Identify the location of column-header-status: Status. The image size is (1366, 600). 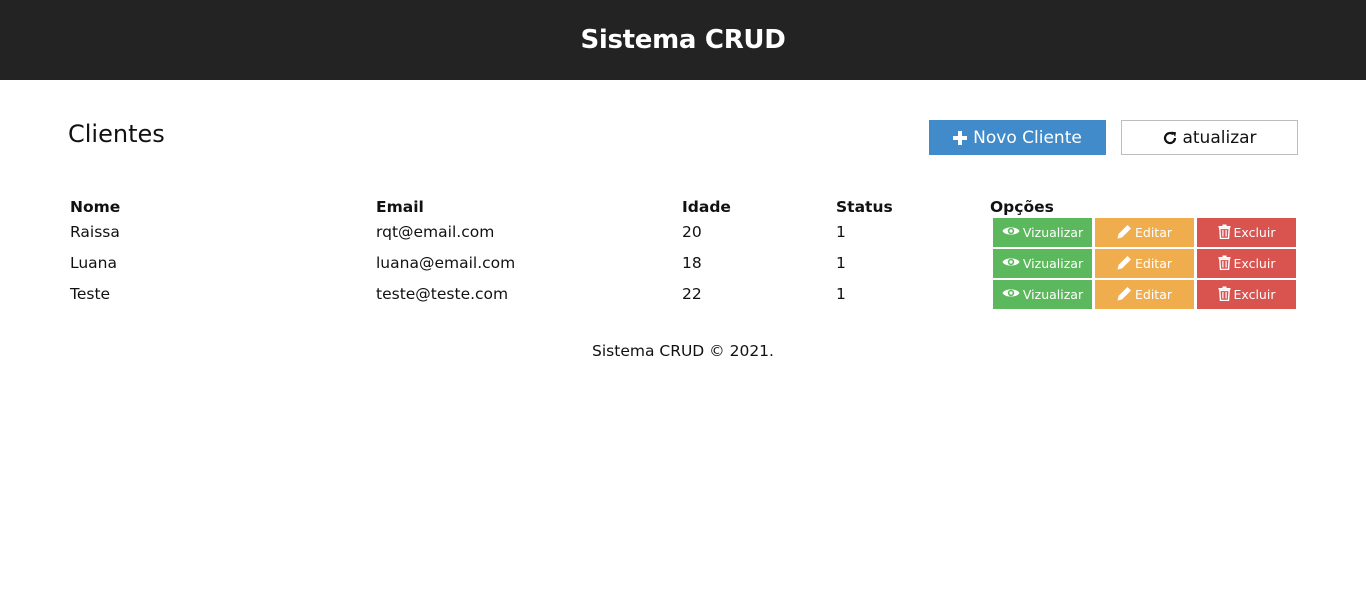
(864, 207).